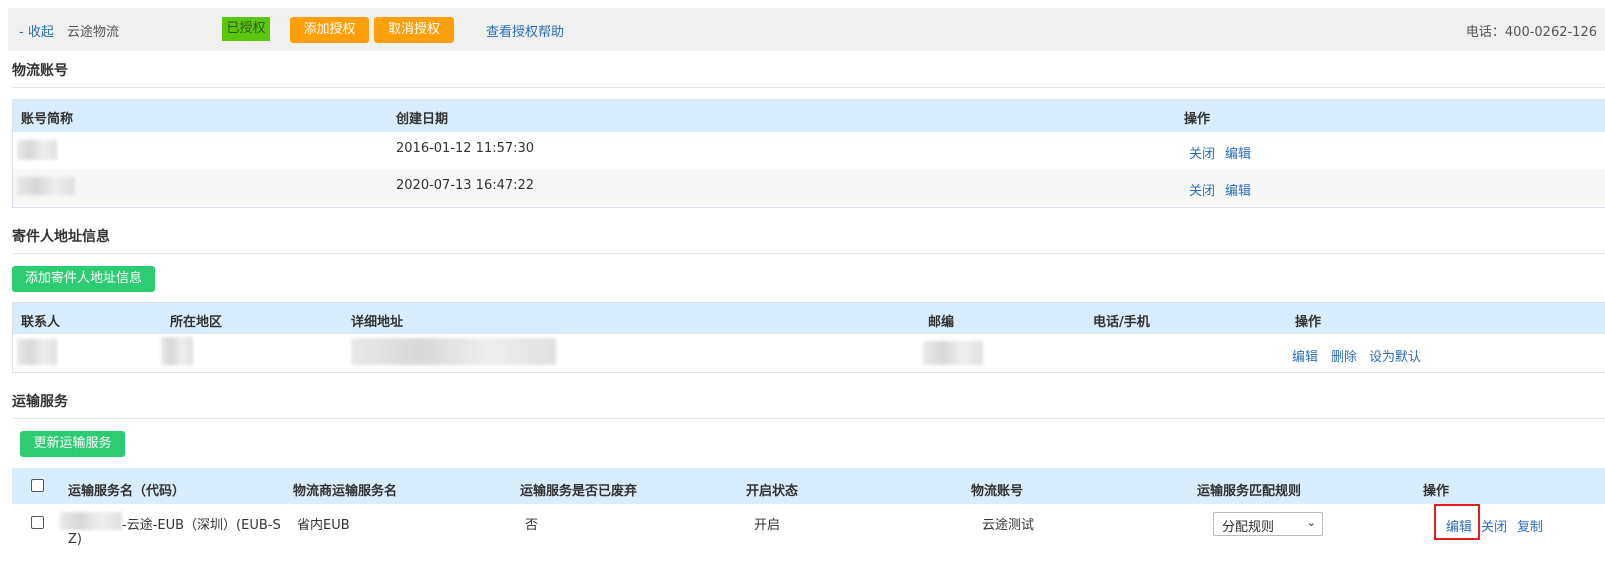 Image resolution: width=1605 pixels, height=571 pixels. What do you see at coordinates (953, 353) in the screenshot?
I see `redacted-zipcode` at bounding box center [953, 353].